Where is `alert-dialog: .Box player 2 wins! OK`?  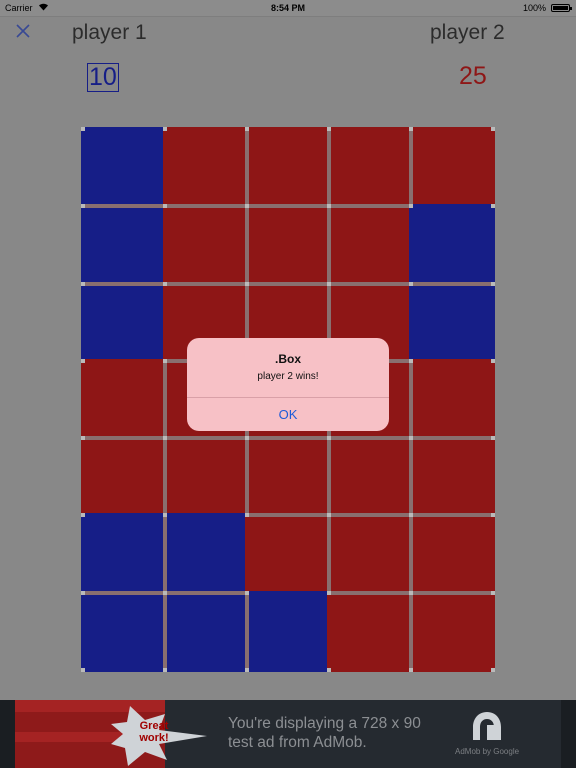 alert-dialog: .Box player 2 wins! OK is located at coordinates (288, 384).